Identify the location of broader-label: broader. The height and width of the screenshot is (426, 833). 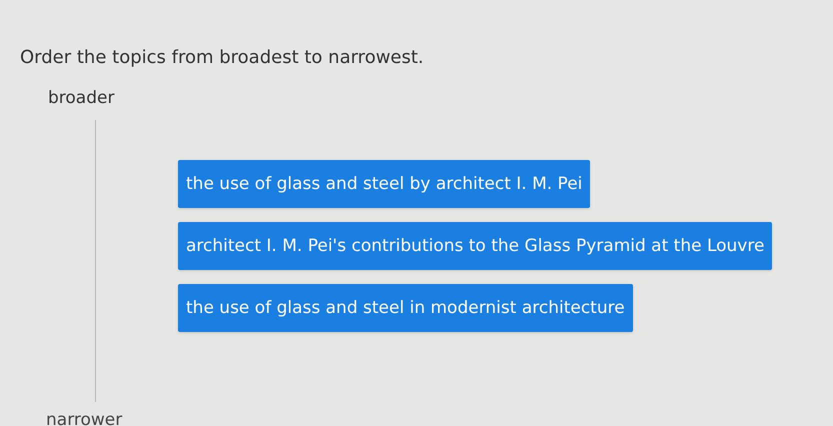
(81, 98).